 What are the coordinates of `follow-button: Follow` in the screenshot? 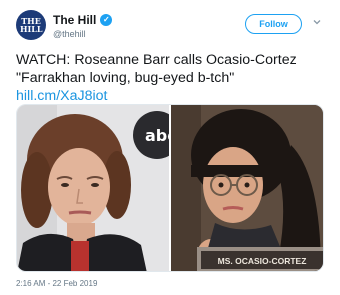 It's located at (273, 24).